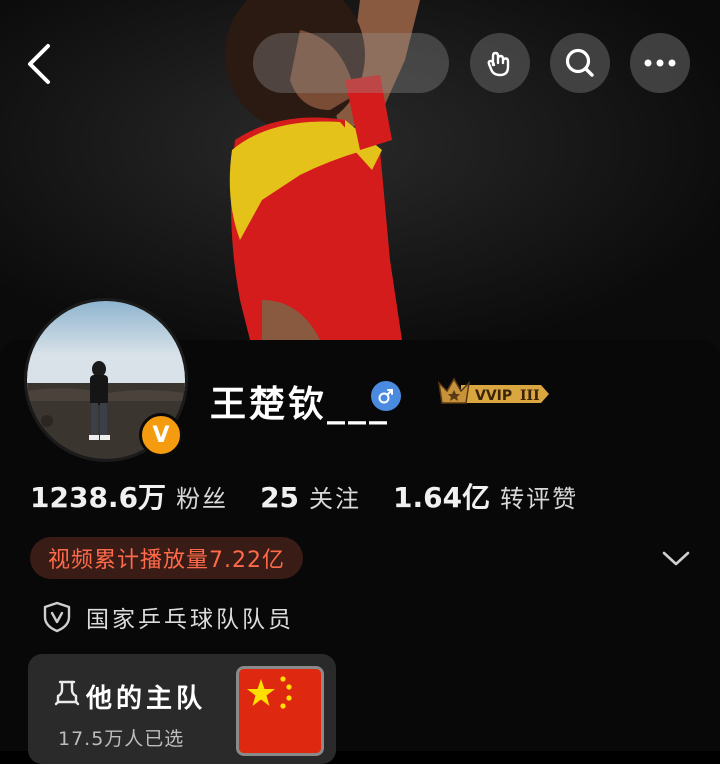 This screenshot has width=720, height=764. I want to click on verified-badge: V, so click(161, 435).